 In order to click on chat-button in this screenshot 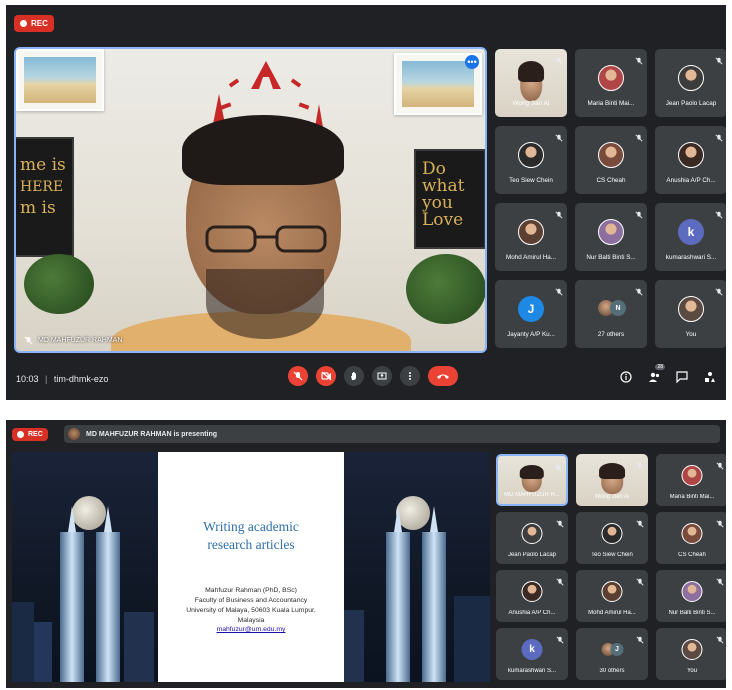, I will do `click(682, 377)`.